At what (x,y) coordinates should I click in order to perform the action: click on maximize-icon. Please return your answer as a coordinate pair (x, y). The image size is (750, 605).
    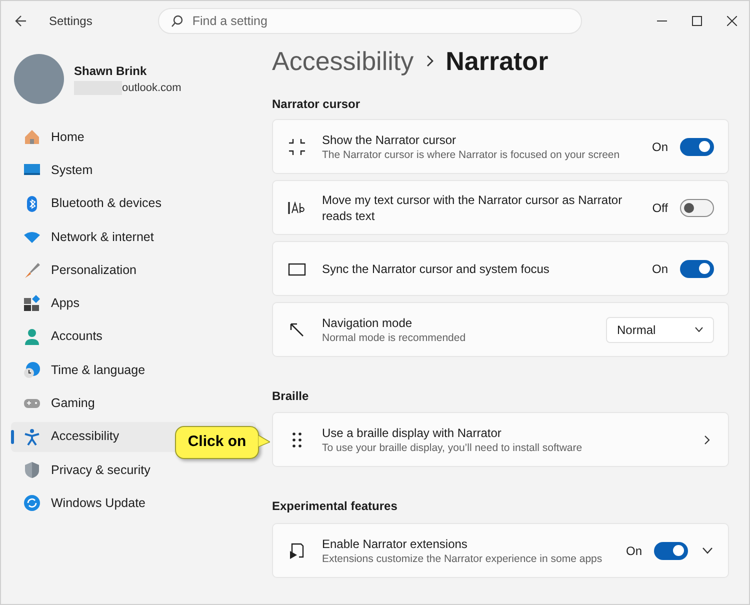
    Looking at the image, I should click on (697, 21).